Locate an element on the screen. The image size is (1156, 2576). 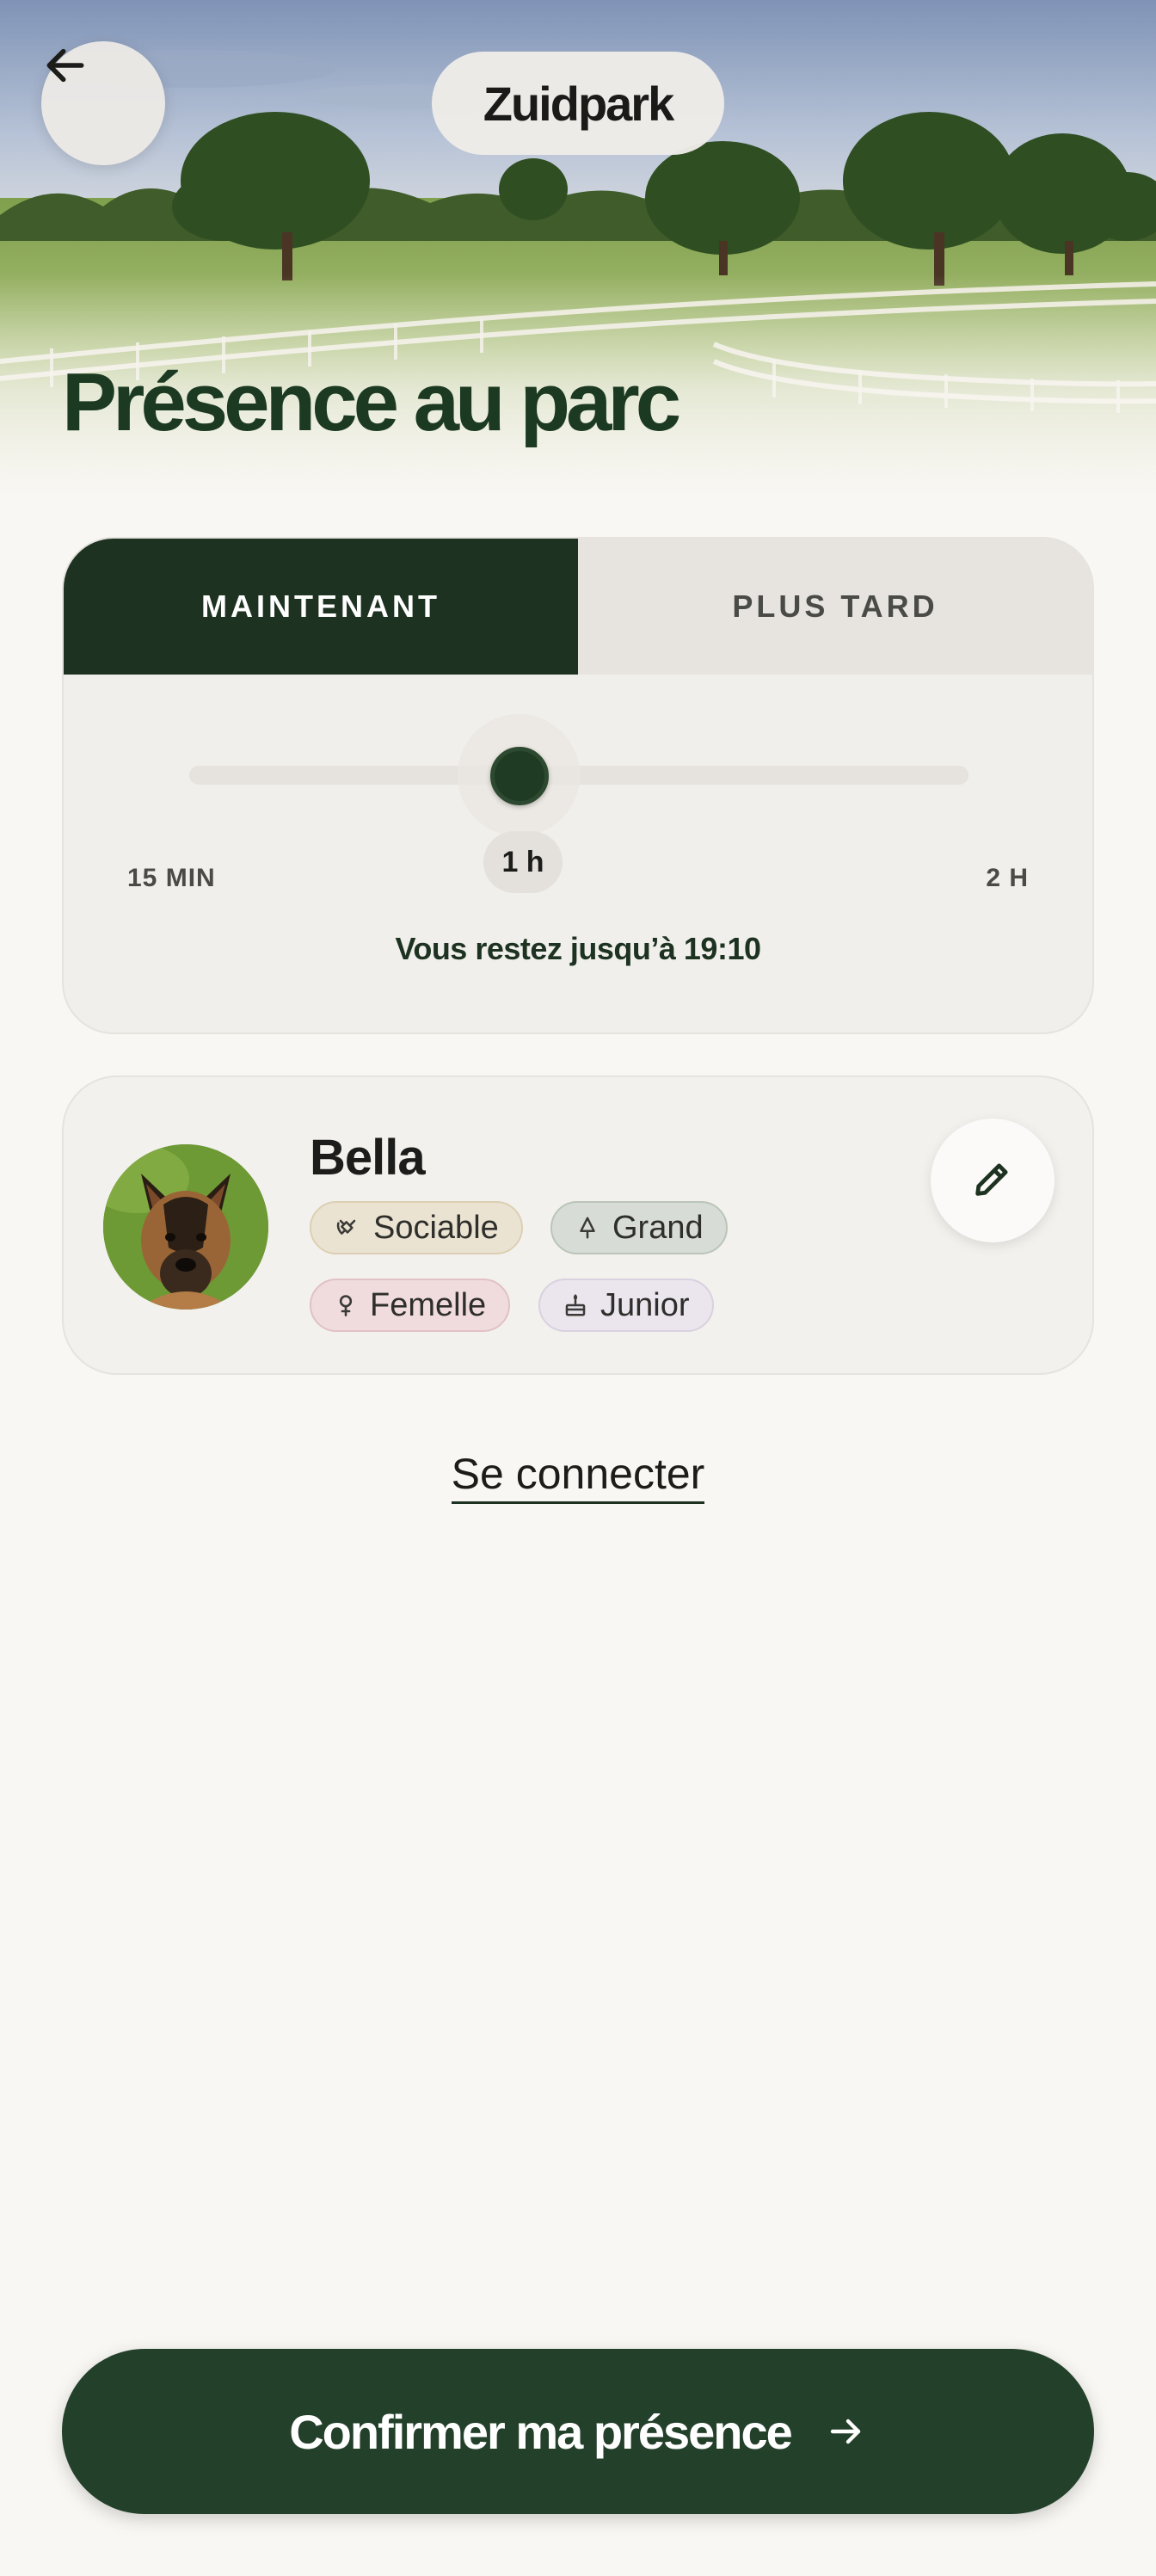
trait-tag-junior: Junior is located at coordinates (626, 1305).